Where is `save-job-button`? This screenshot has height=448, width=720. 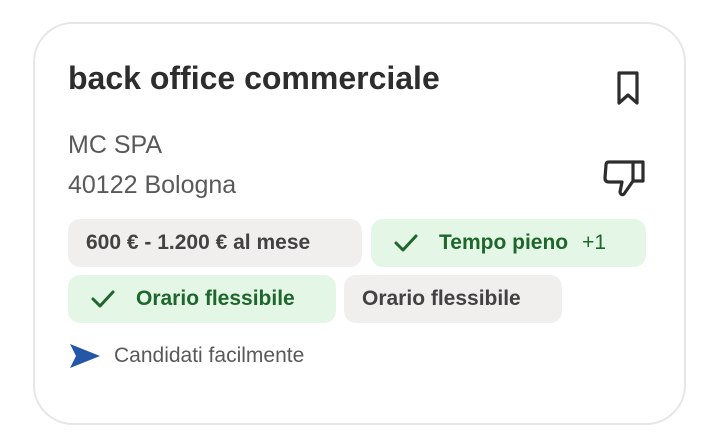 save-job-button is located at coordinates (628, 88).